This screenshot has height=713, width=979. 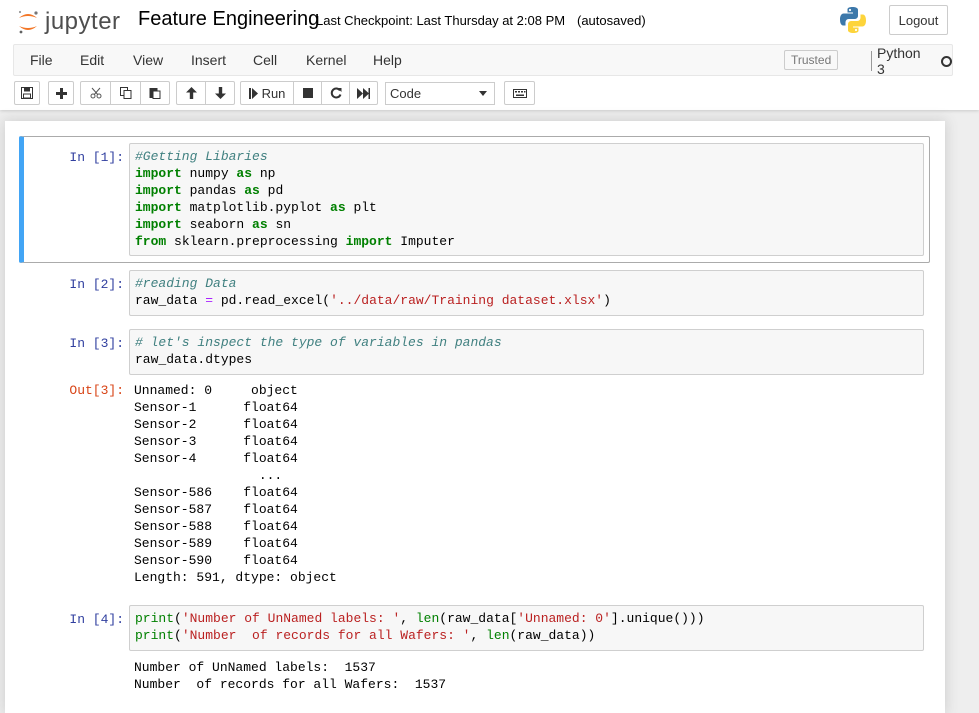 I want to click on output-line: Number of UnNamed labels: 1537, so click(x=255, y=667).